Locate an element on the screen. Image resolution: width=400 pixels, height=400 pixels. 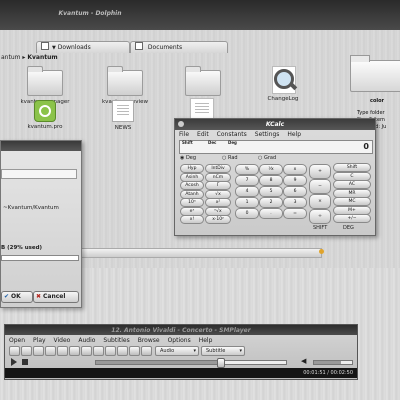
play-icon is located at coordinates (14, 362).